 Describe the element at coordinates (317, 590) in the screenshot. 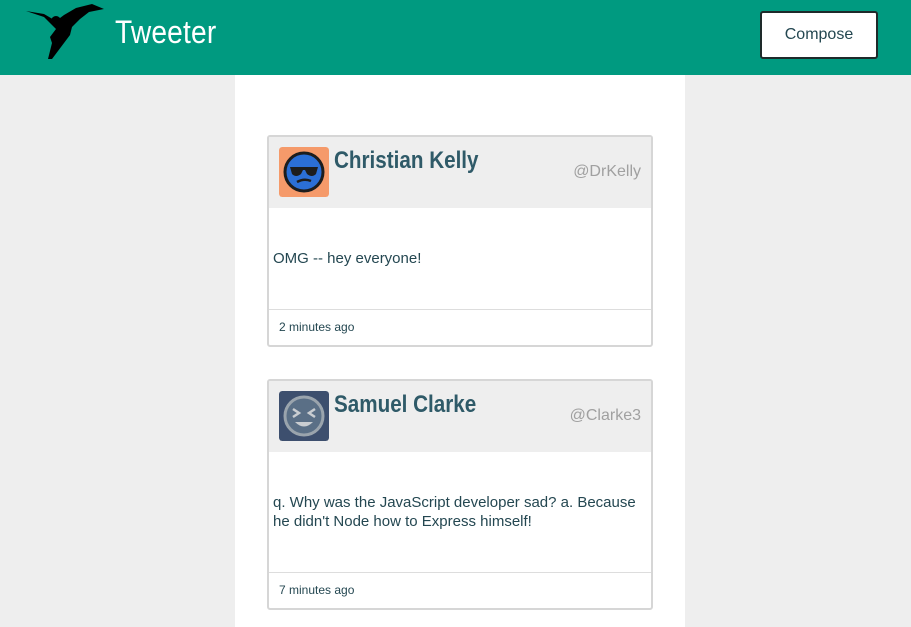

I see `tweet-timestamp: 7 minutes ago` at that location.